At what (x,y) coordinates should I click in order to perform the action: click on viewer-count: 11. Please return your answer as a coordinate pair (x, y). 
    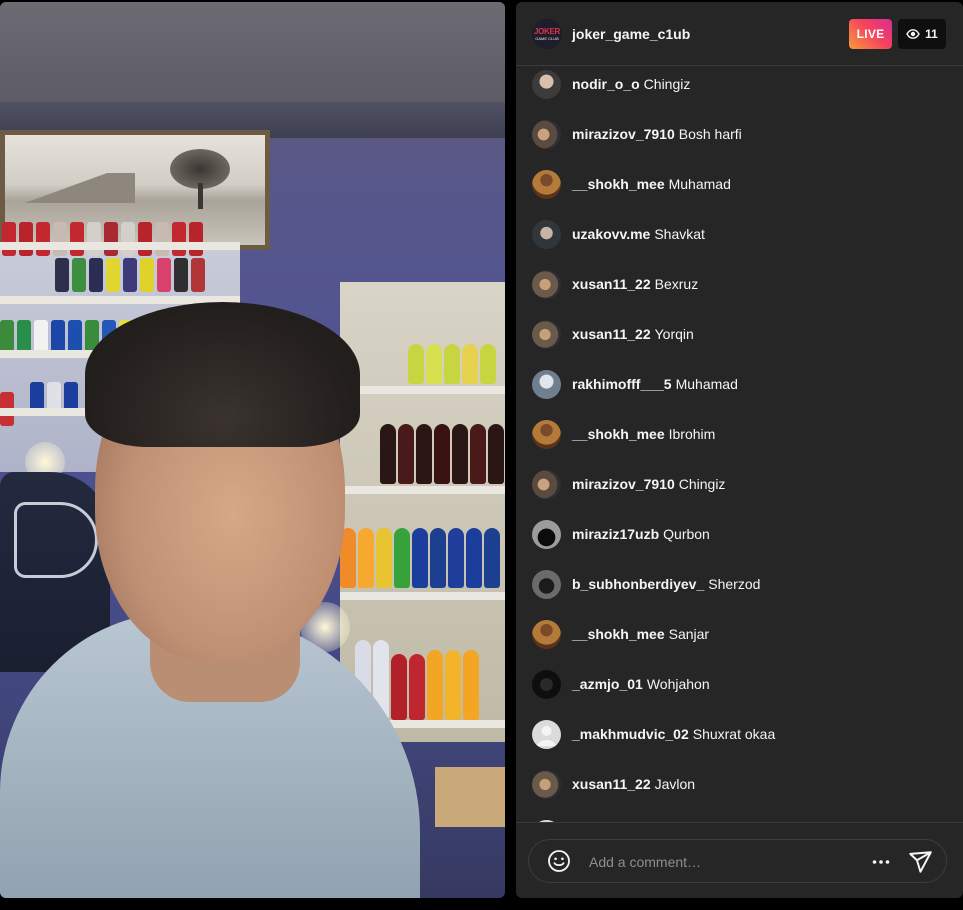
    Looking at the image, I should click on (931, 34).